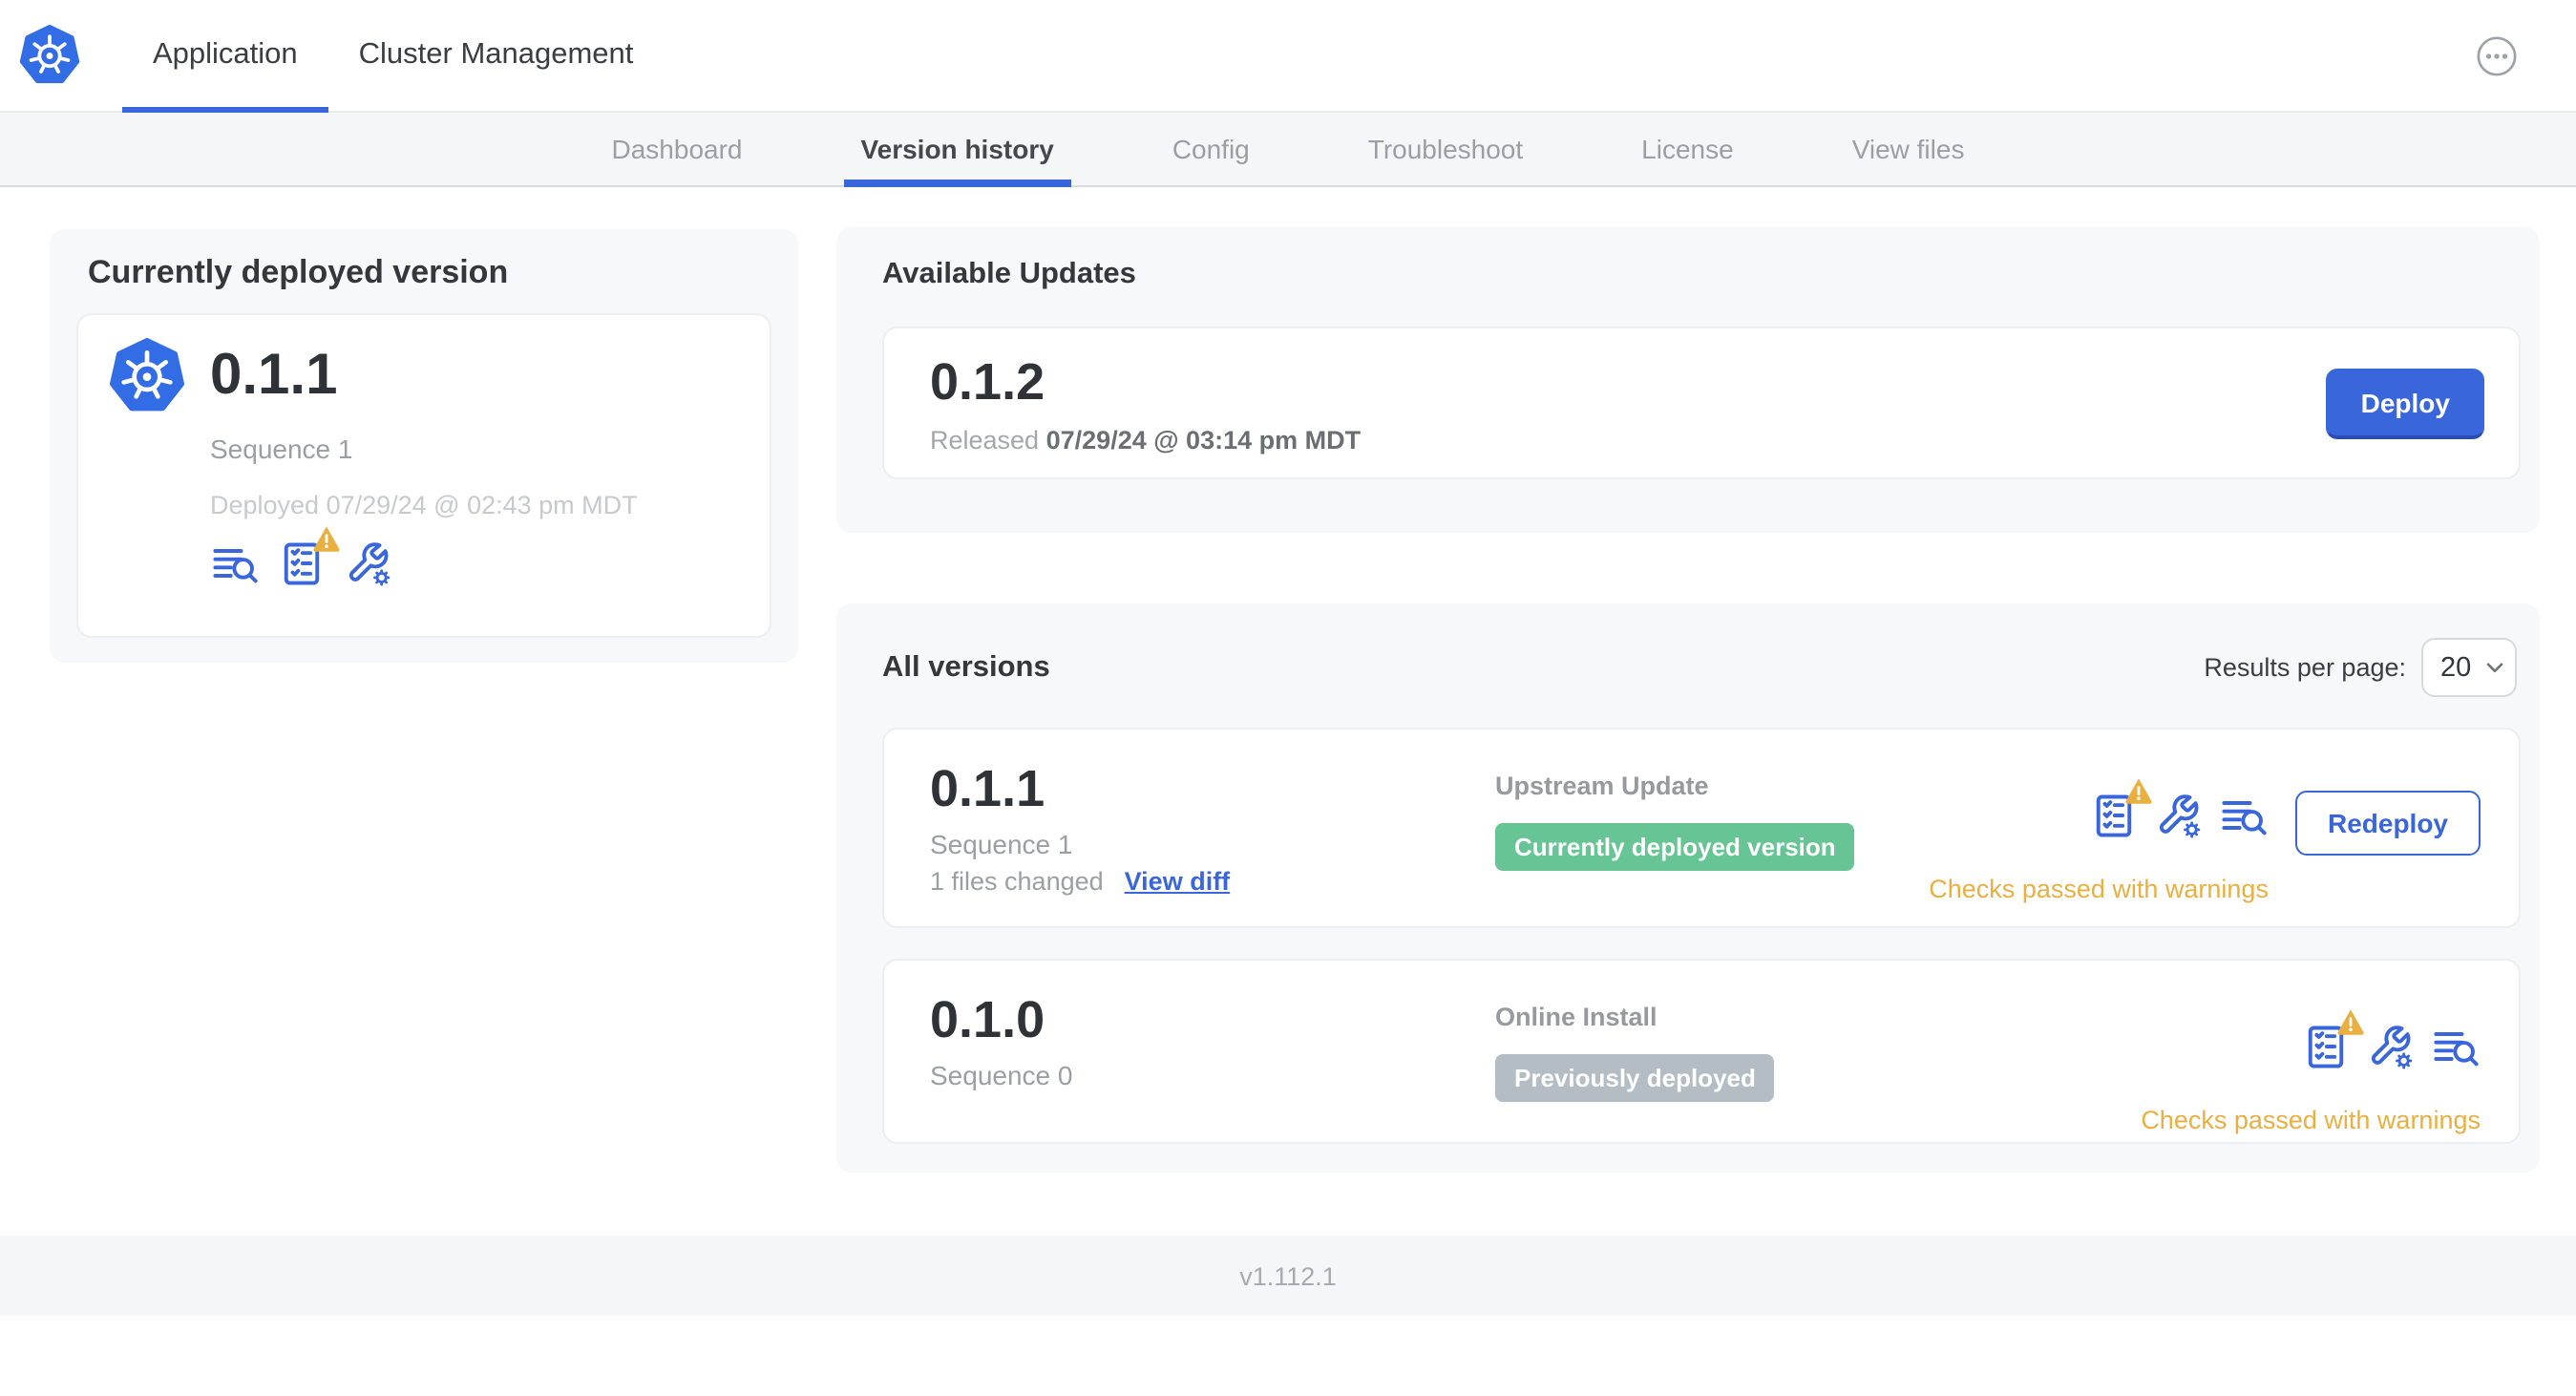 The height and width of the screenshot is (1396, 2576). Describe the element at coordinates (281, 449) in the screenshot. I see `deployed-sequence-label: Sequence 1` at that location.